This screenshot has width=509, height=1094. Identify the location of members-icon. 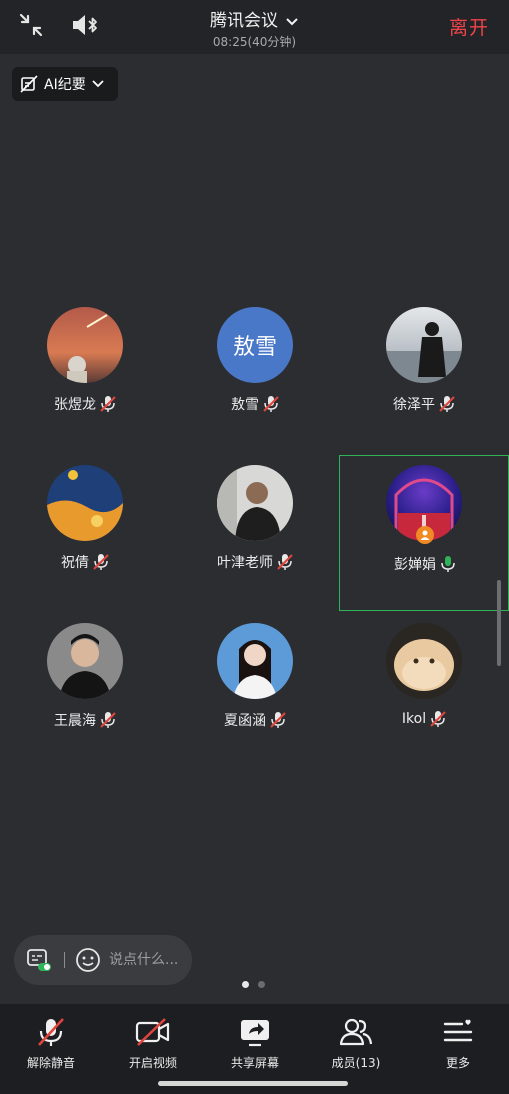
(356, 1032).